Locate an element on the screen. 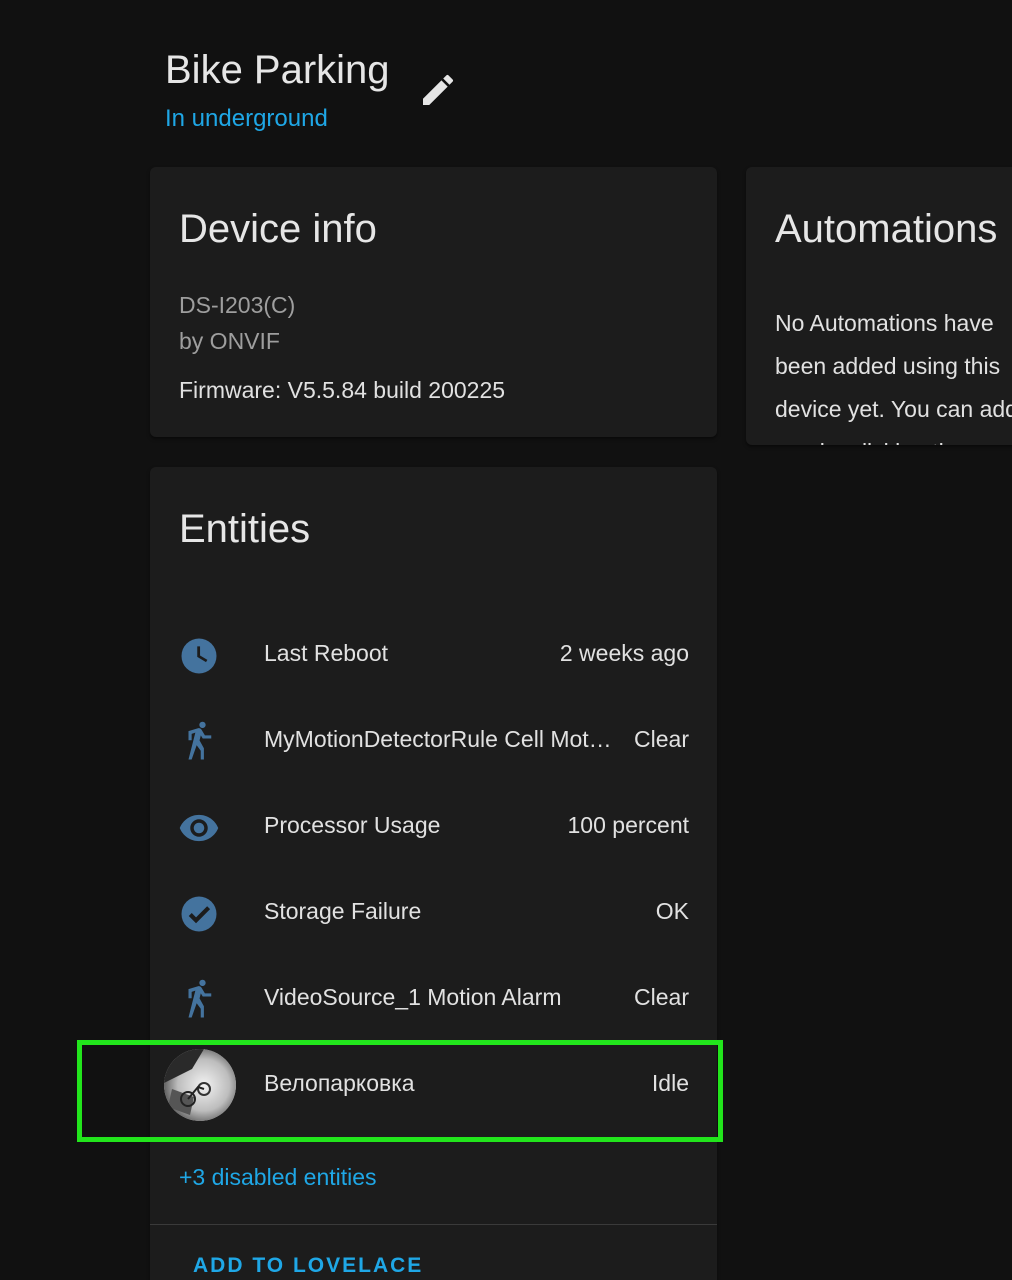 This screenshot has width=1012, height=1280. check-circle-icon is located at coordinates (199, 914).